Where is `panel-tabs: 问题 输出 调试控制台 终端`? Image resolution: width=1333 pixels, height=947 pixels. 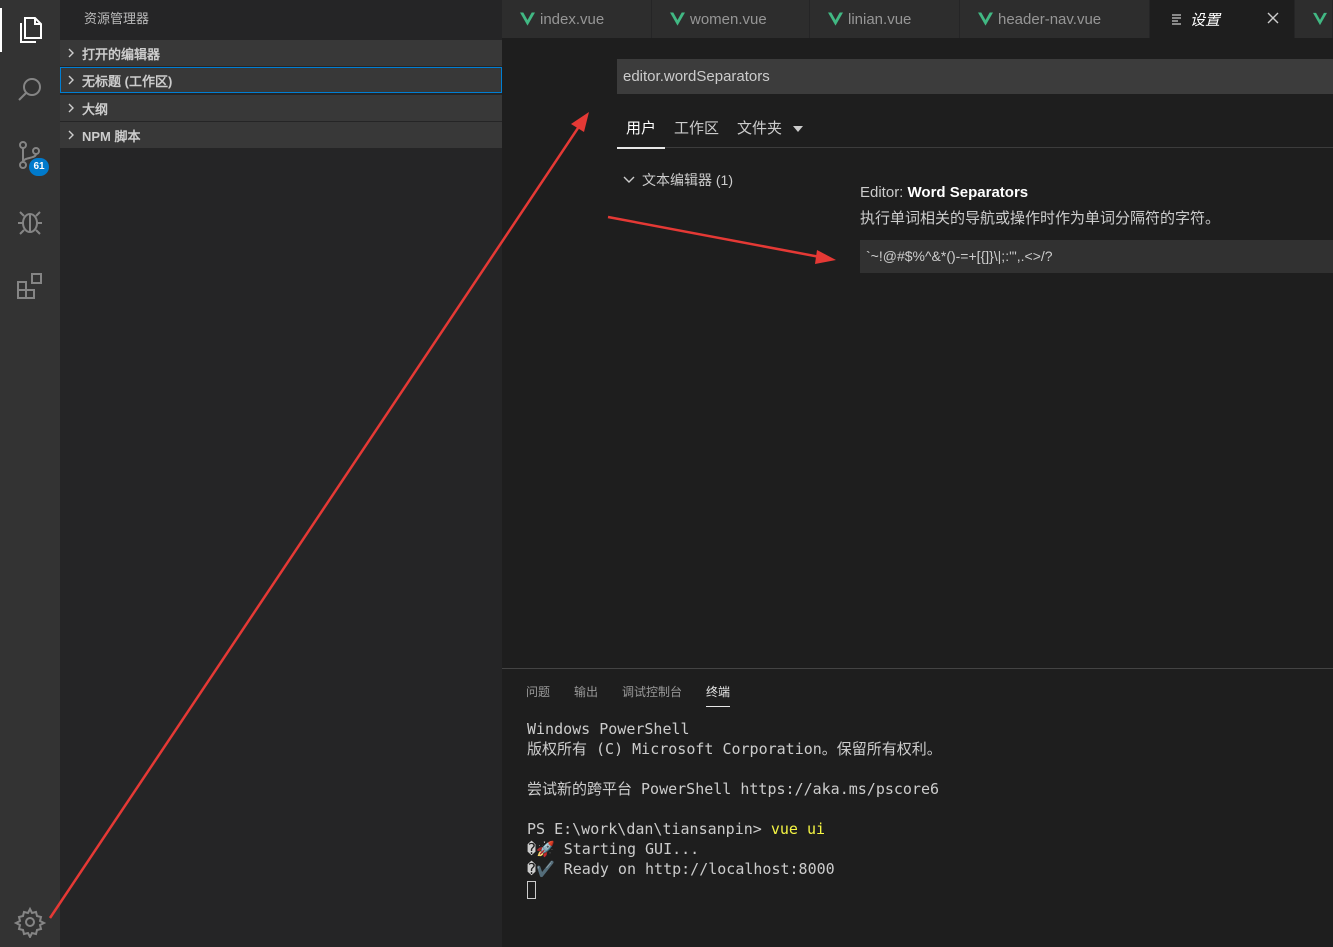
panel-tabs: 问题 输出 调试控制台 终端 is located at coordinates (640, 693).